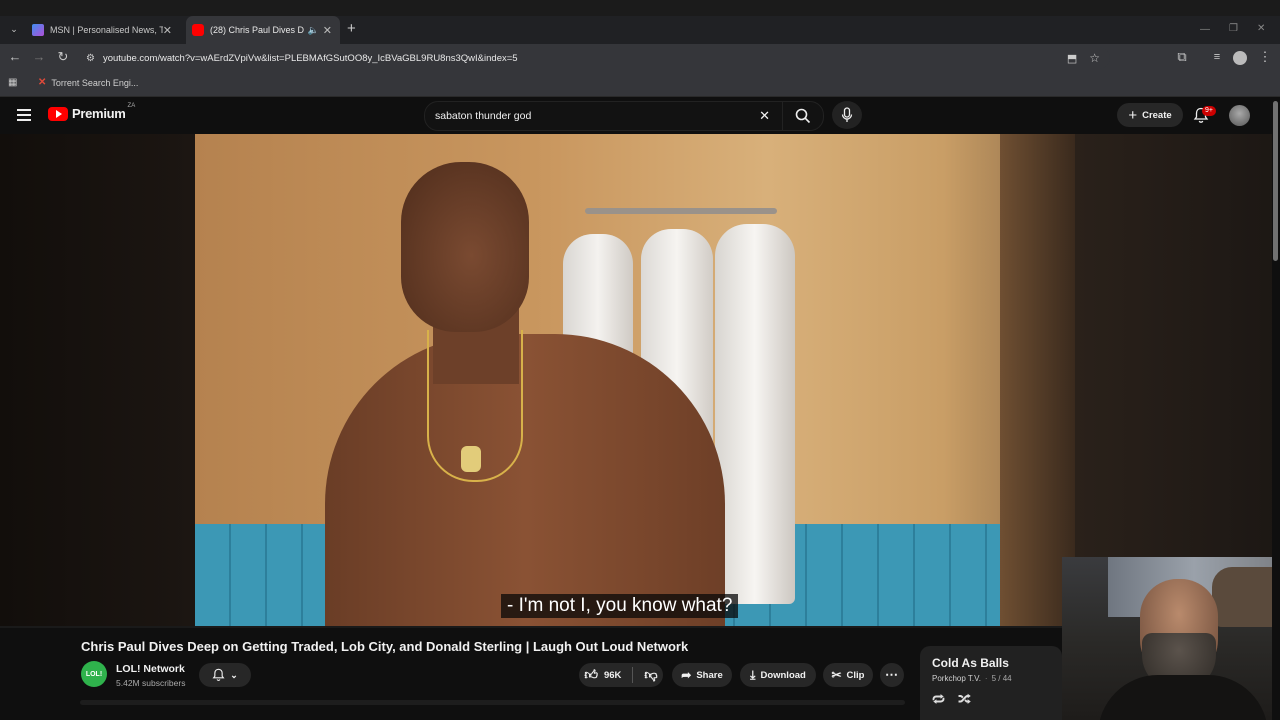  I want to click on like-count: 96K, so click(612, 675).